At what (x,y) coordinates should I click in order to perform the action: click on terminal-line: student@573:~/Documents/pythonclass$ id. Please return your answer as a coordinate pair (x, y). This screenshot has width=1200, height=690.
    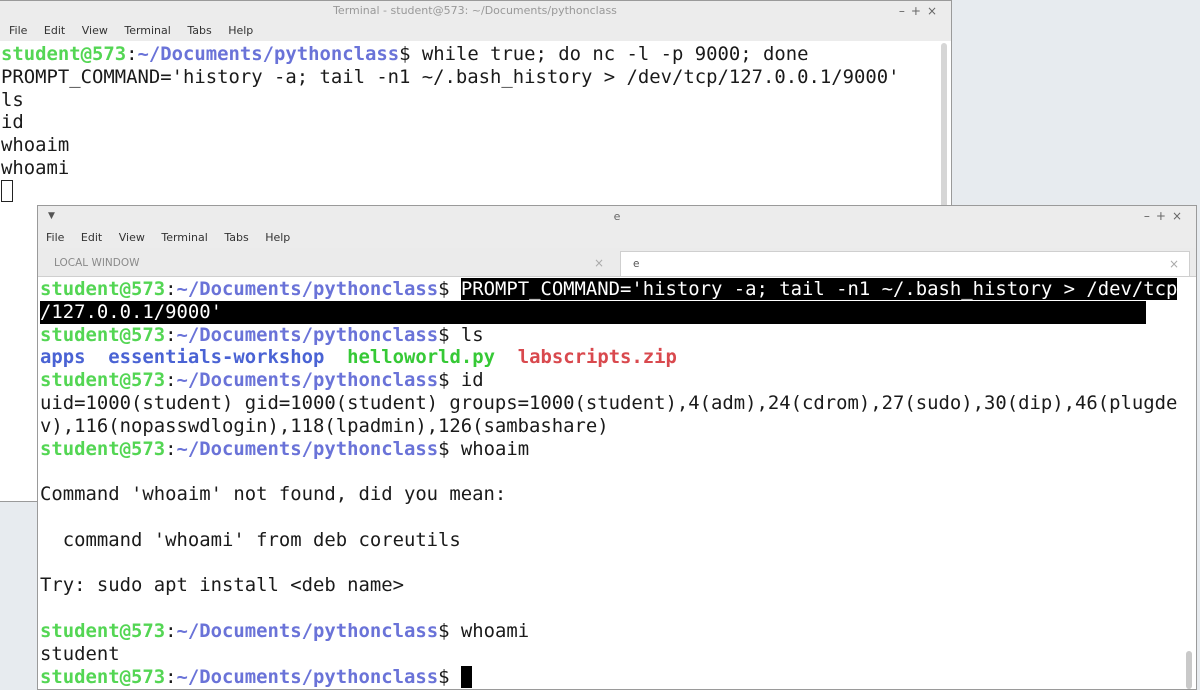
    Looking at the image, I should click on (262, 380).